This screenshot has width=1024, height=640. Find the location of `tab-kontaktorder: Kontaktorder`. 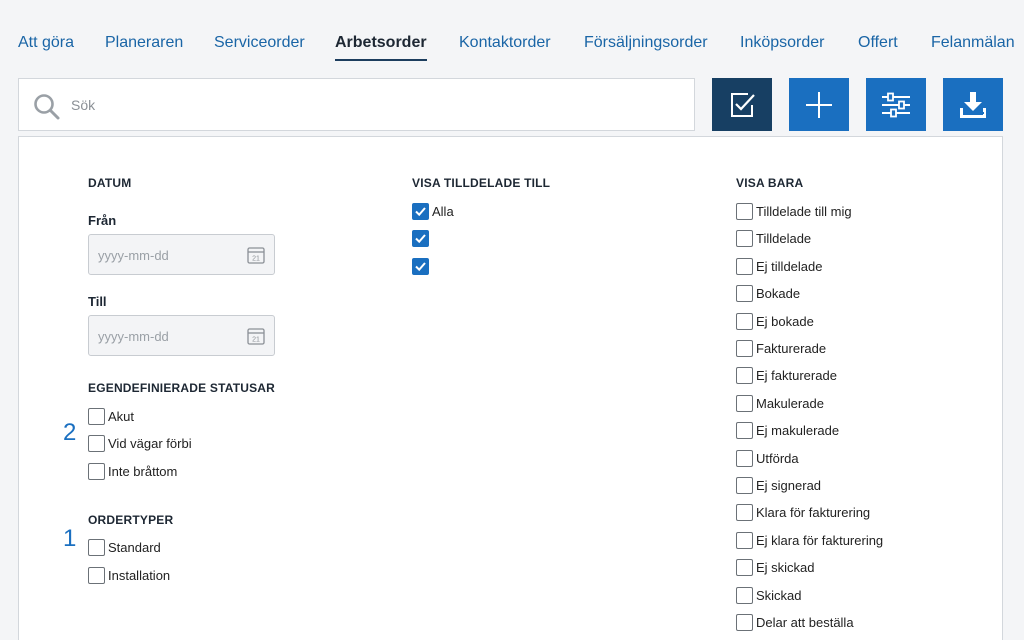

tab-kontaktorder: Kontaktorder is located at coordinates (505, 43).